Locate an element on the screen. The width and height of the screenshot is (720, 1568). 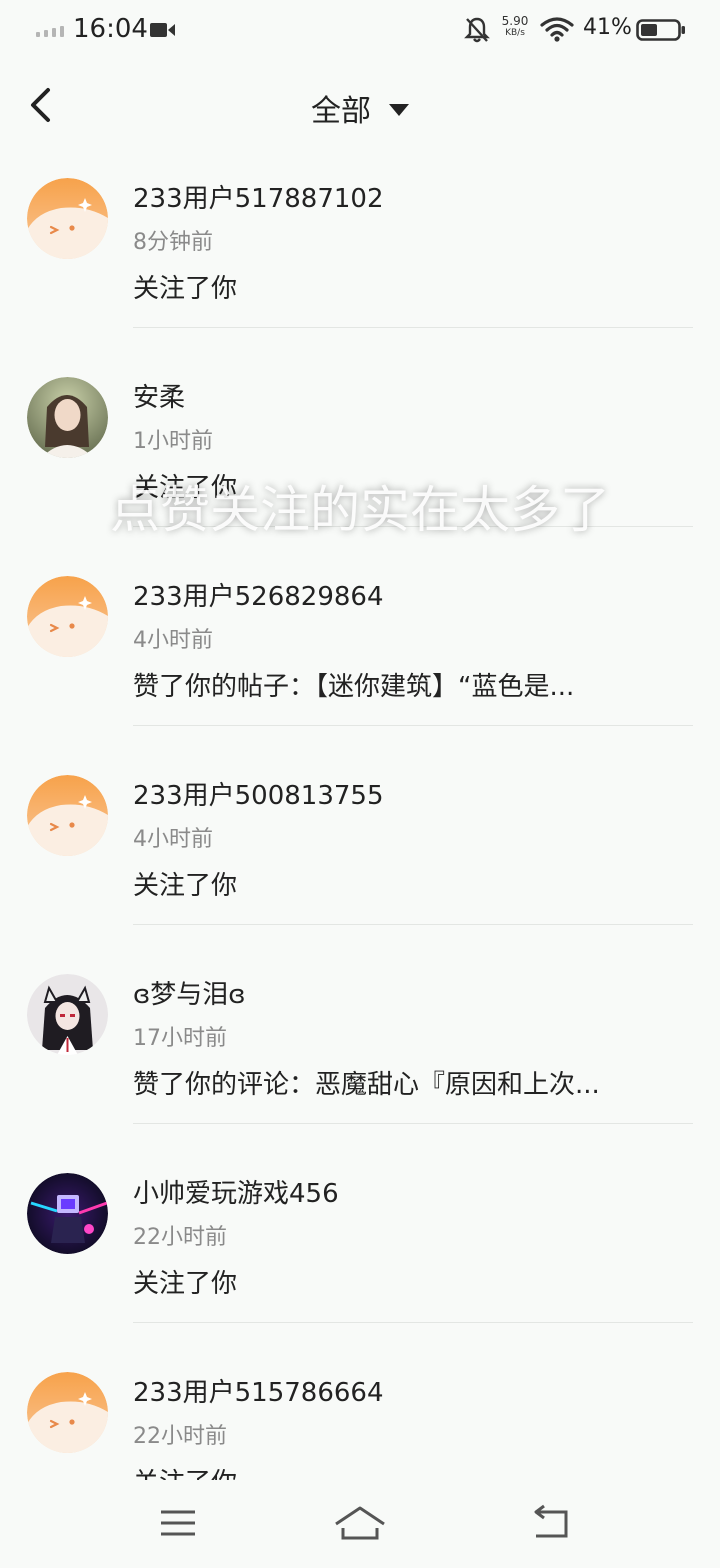
notification-item: 233用户500813755 4小时前 关注了你 is located at coordinates (360, 846).